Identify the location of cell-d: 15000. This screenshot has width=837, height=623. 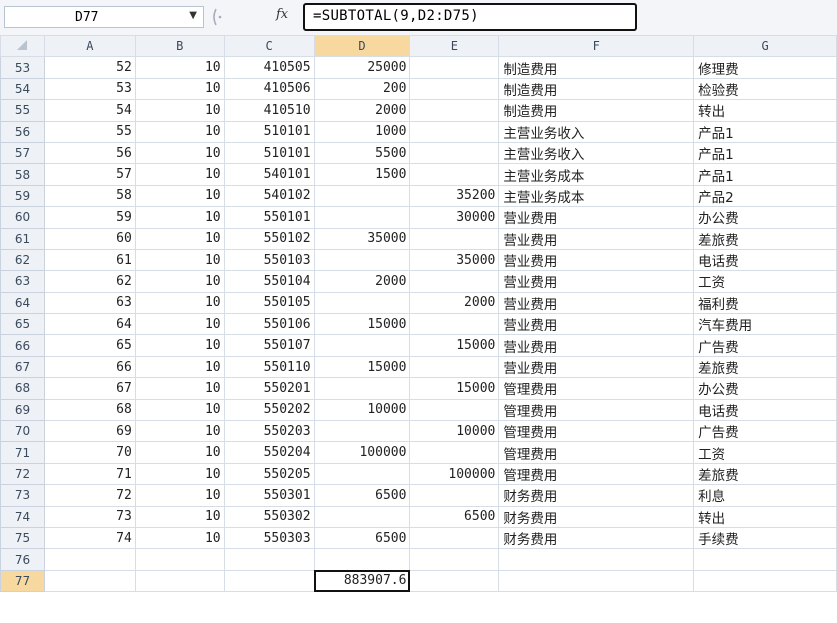
(362, 367).